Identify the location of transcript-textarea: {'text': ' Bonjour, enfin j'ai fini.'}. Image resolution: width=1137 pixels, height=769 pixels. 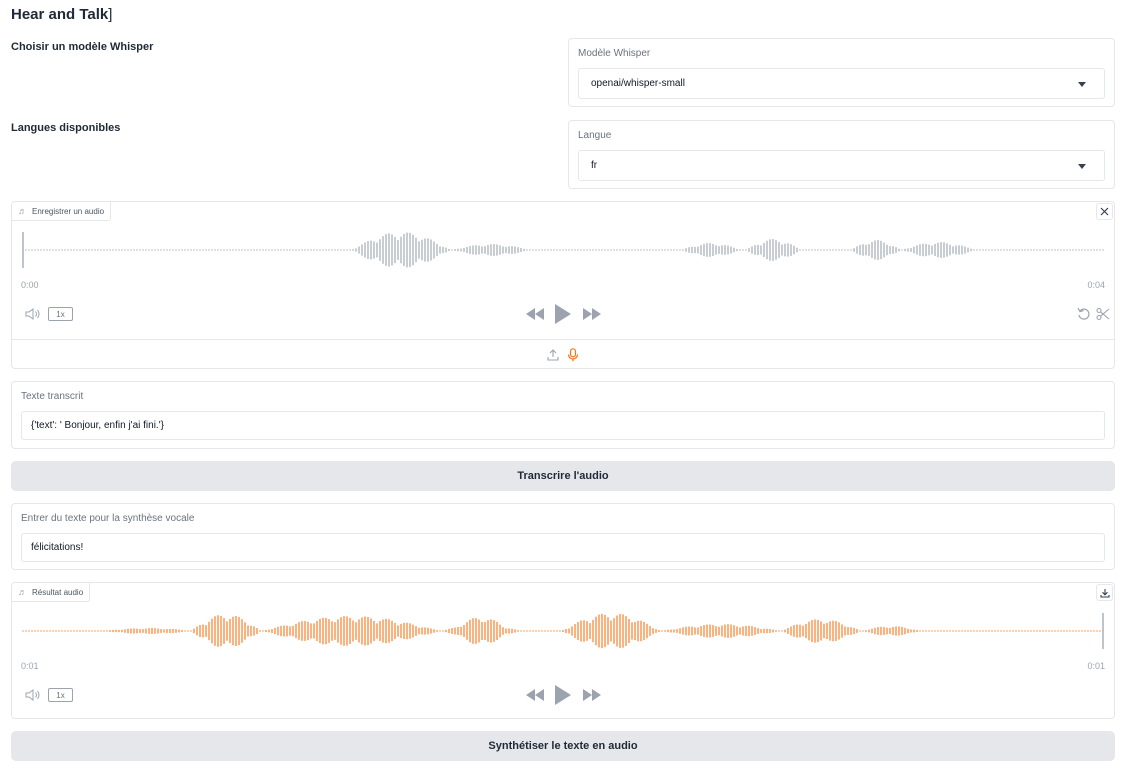
(563, 425).